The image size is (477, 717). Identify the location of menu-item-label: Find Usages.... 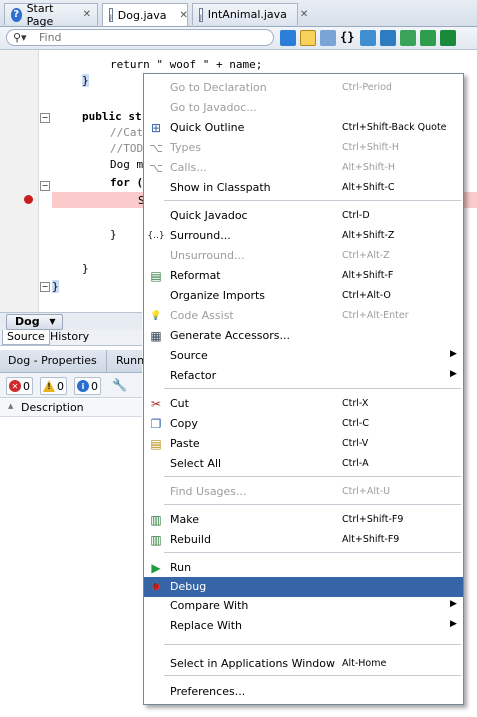
(208, 491).